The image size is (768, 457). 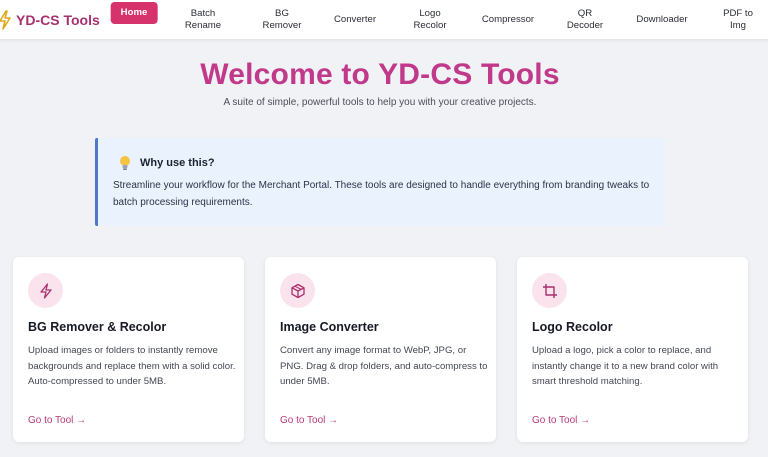 What do you see at coordinates (282, 20) in the screenshot?
I see `nav-item-bg-remover: BG Remover` at bounding box center [282, 20].